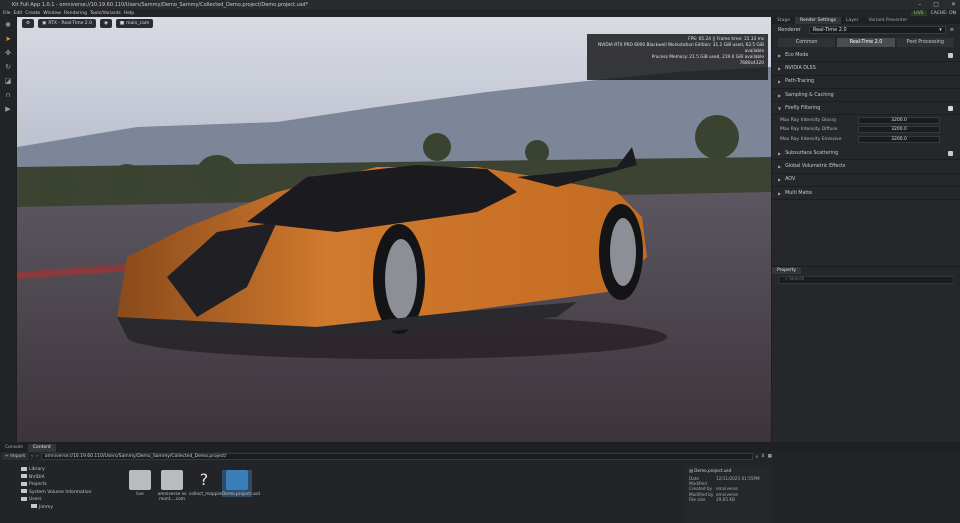  Describe the element at coordinates (866, 167) in the screenshot. I see `section-volumetric: ▶ Global Volumetric Effects` at that location.